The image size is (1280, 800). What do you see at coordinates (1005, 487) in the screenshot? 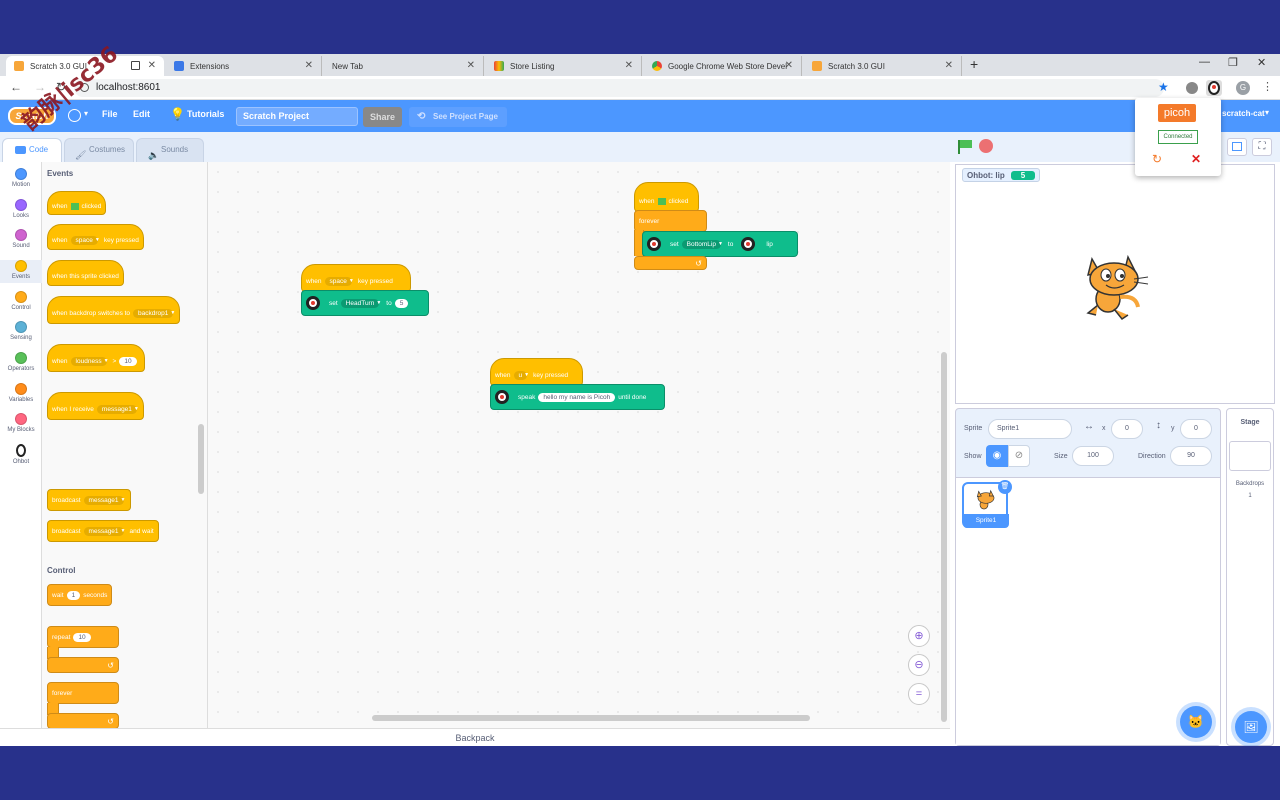
I see `delete-sprite-icon: 🗑` at bounding box center [1005, 487].